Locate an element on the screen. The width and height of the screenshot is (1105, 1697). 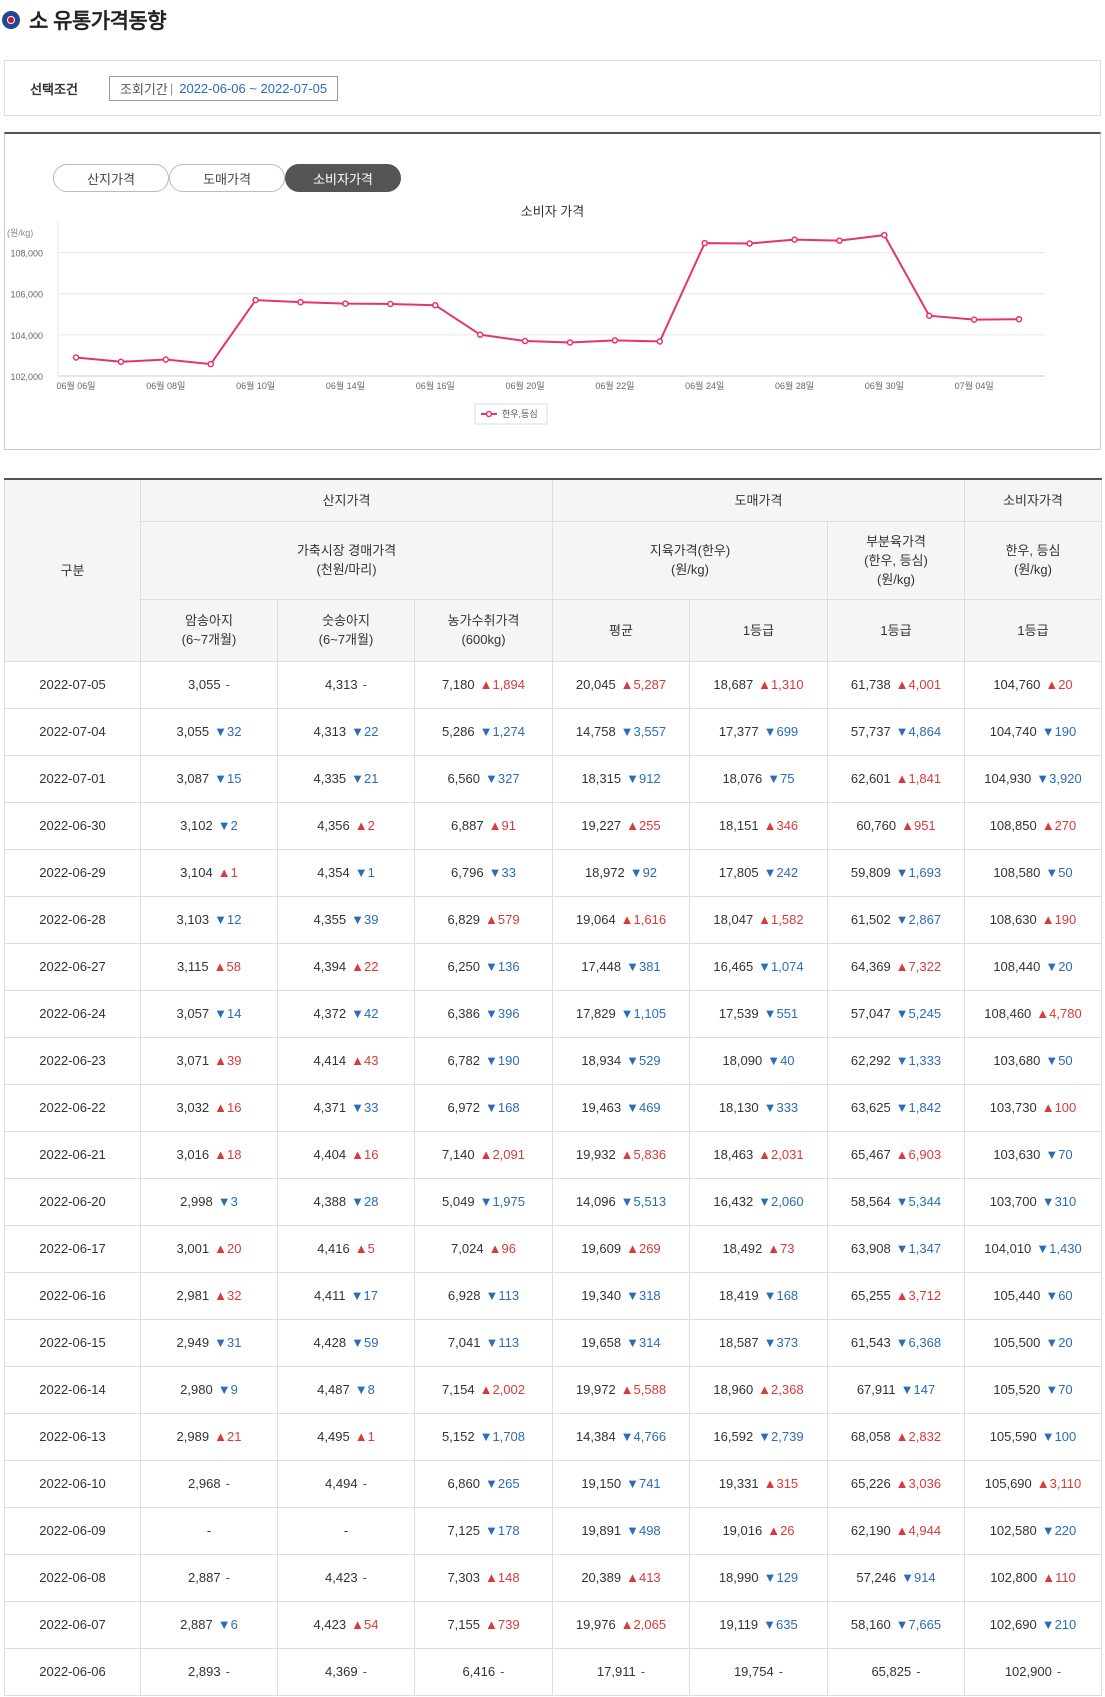
table-cell: 5,286 ▼1,274 is located at coordinates (483, 731).